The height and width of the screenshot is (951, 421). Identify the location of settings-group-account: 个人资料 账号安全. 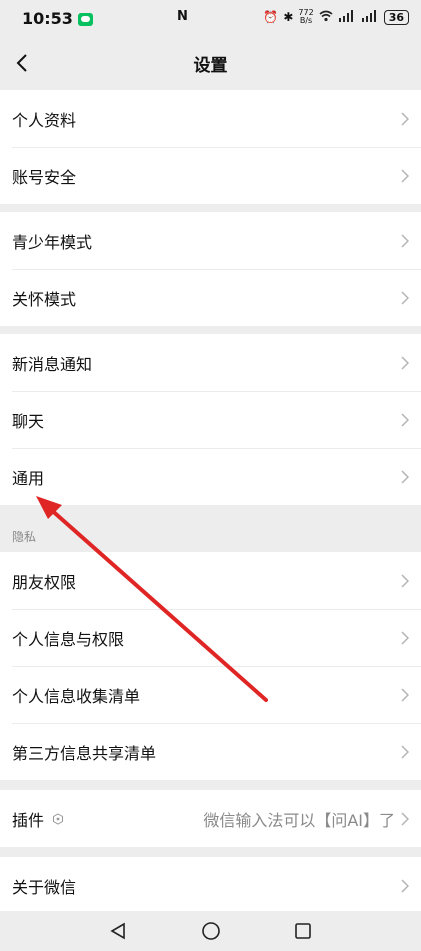
(210, 147).